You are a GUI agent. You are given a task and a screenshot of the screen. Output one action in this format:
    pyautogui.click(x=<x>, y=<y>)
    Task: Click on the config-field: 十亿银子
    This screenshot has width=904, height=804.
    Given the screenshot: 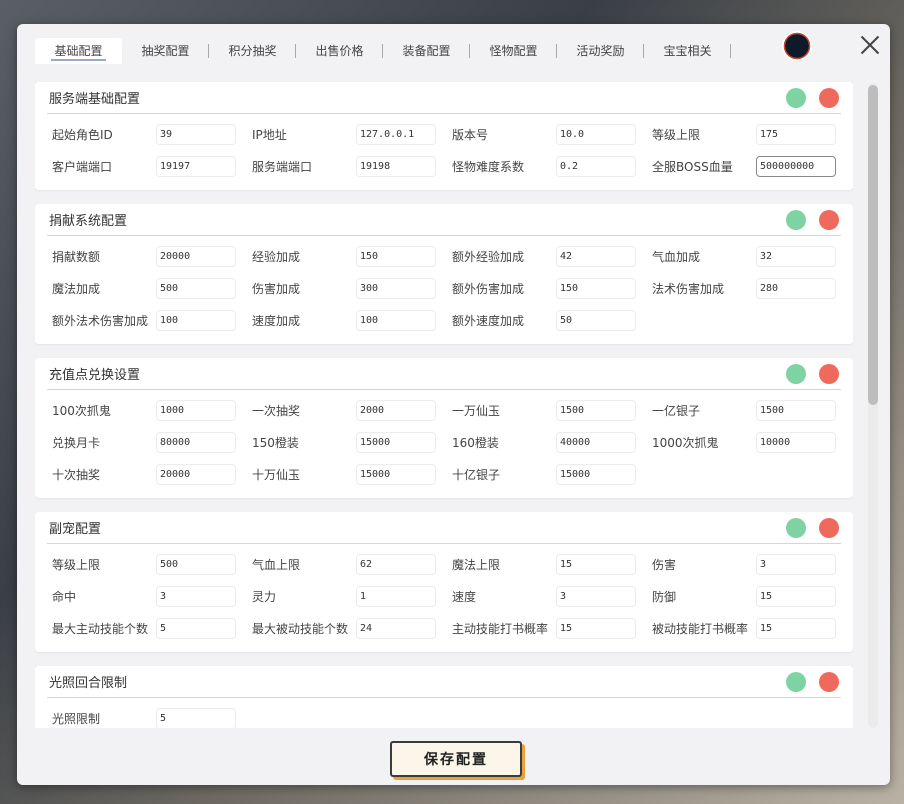 What is the action you would take?
    pyautogui.click(x=547, y=474)
    